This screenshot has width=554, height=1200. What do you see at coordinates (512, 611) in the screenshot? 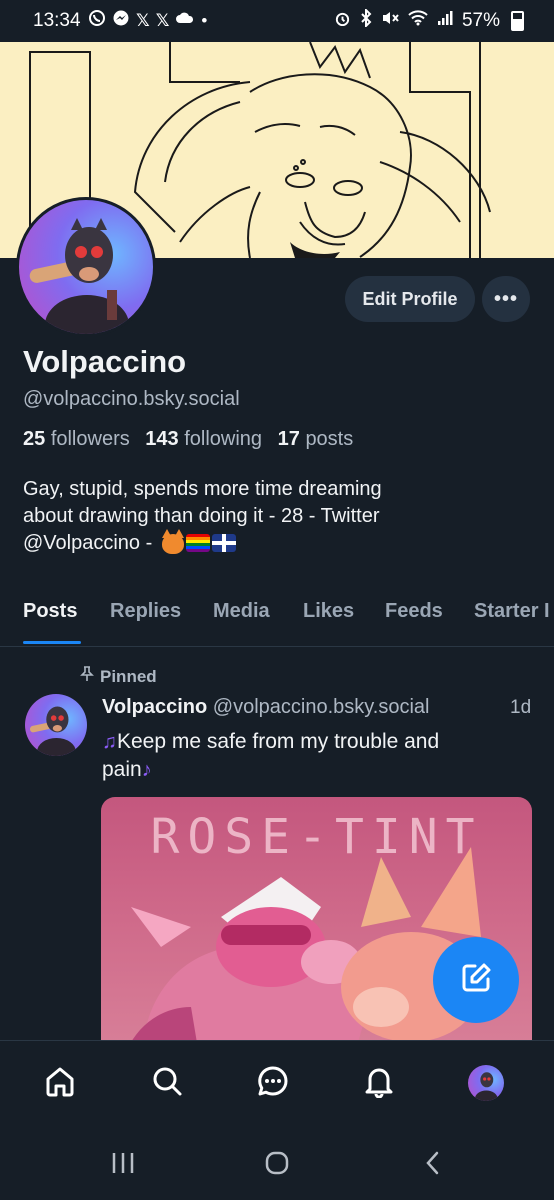
I see `tab-starter-packs: Starter I` at bounding box center [512, 611].